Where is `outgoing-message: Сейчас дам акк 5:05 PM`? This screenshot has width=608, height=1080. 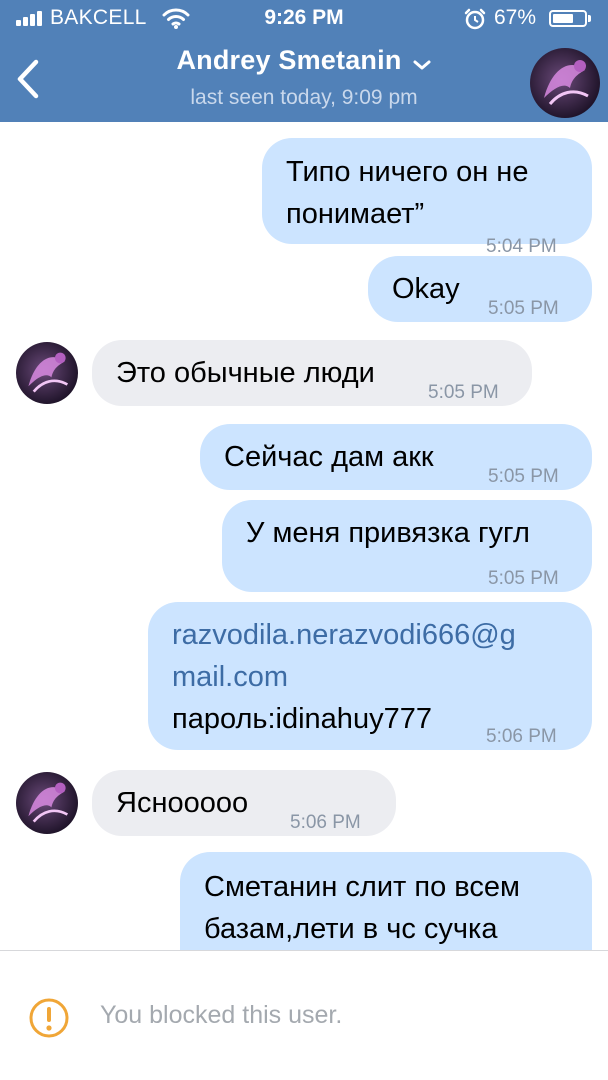 outgoing-message: Сейчас дам акк 5:05 PM is located at coordinates (396, 457).